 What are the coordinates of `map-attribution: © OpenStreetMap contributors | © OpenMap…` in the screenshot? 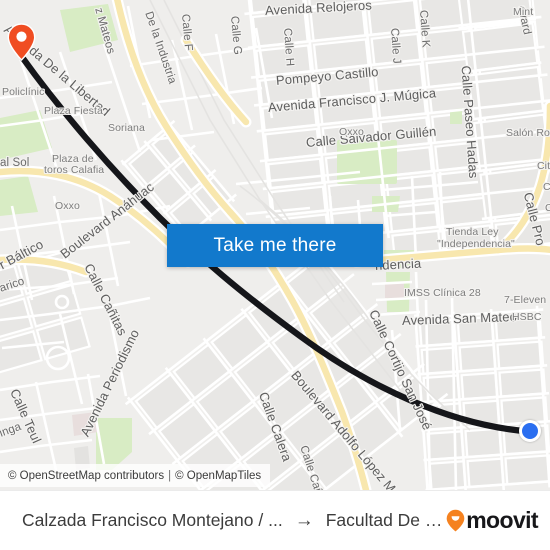 It's located at (135, 475).